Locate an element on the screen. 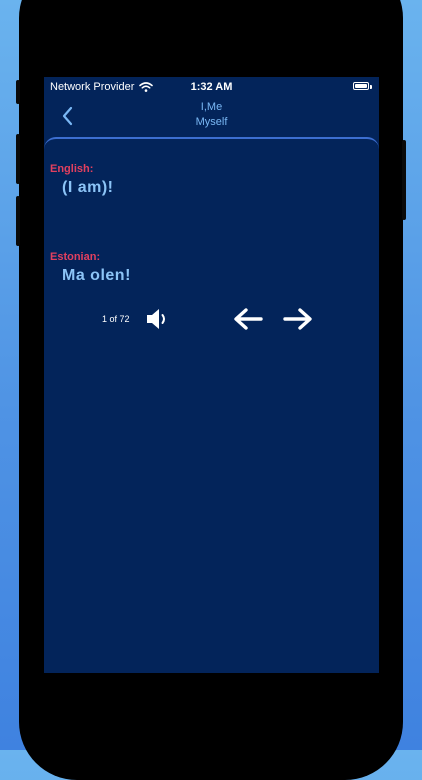 This screenshot has height=780, width=422. next-phrase-button is located at coordinates (298, 319).